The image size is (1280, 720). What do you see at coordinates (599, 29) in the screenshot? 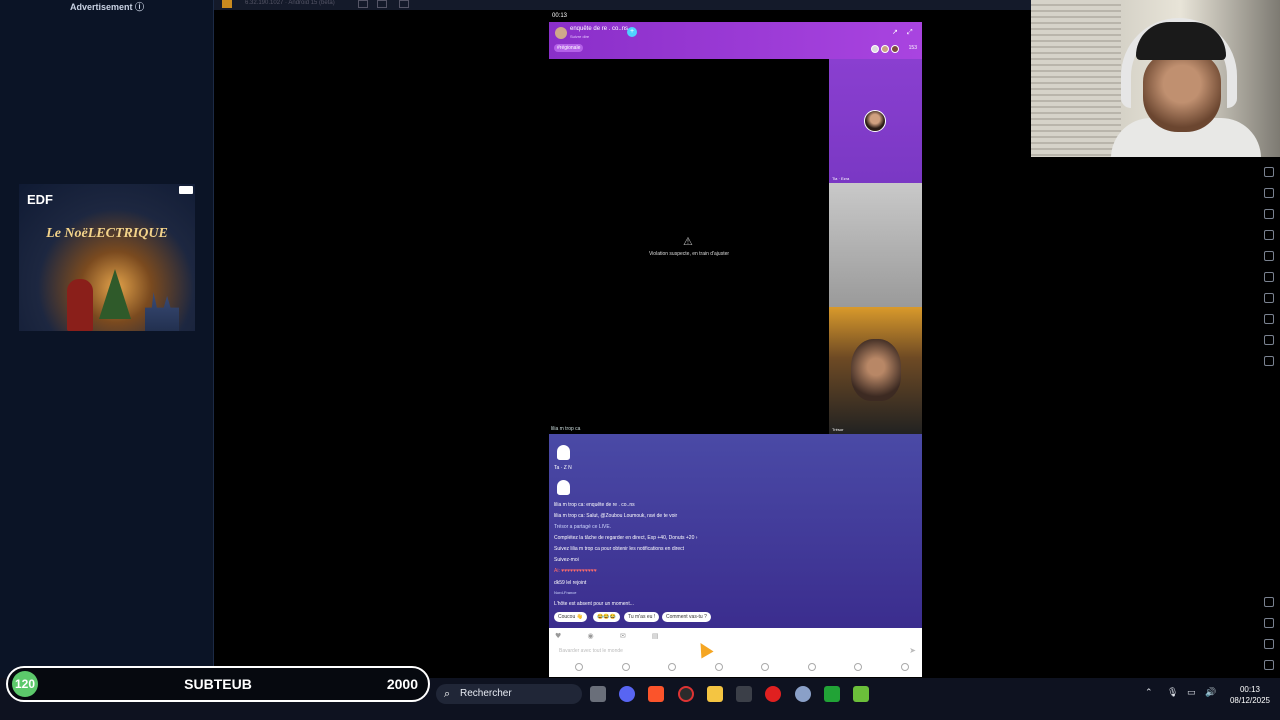
I see `host-name: enquête de re . co..ns` at bounding box center [599, 29].